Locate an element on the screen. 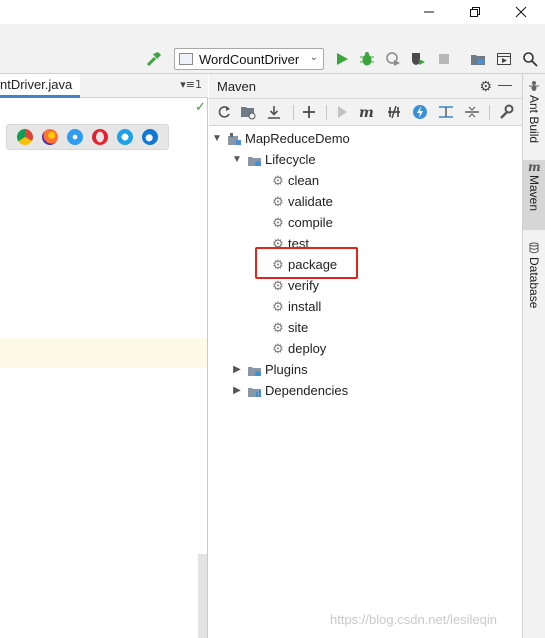 The width and height of the screenshot is (545, 638). stop-icon is located at coordinates (444, 59).